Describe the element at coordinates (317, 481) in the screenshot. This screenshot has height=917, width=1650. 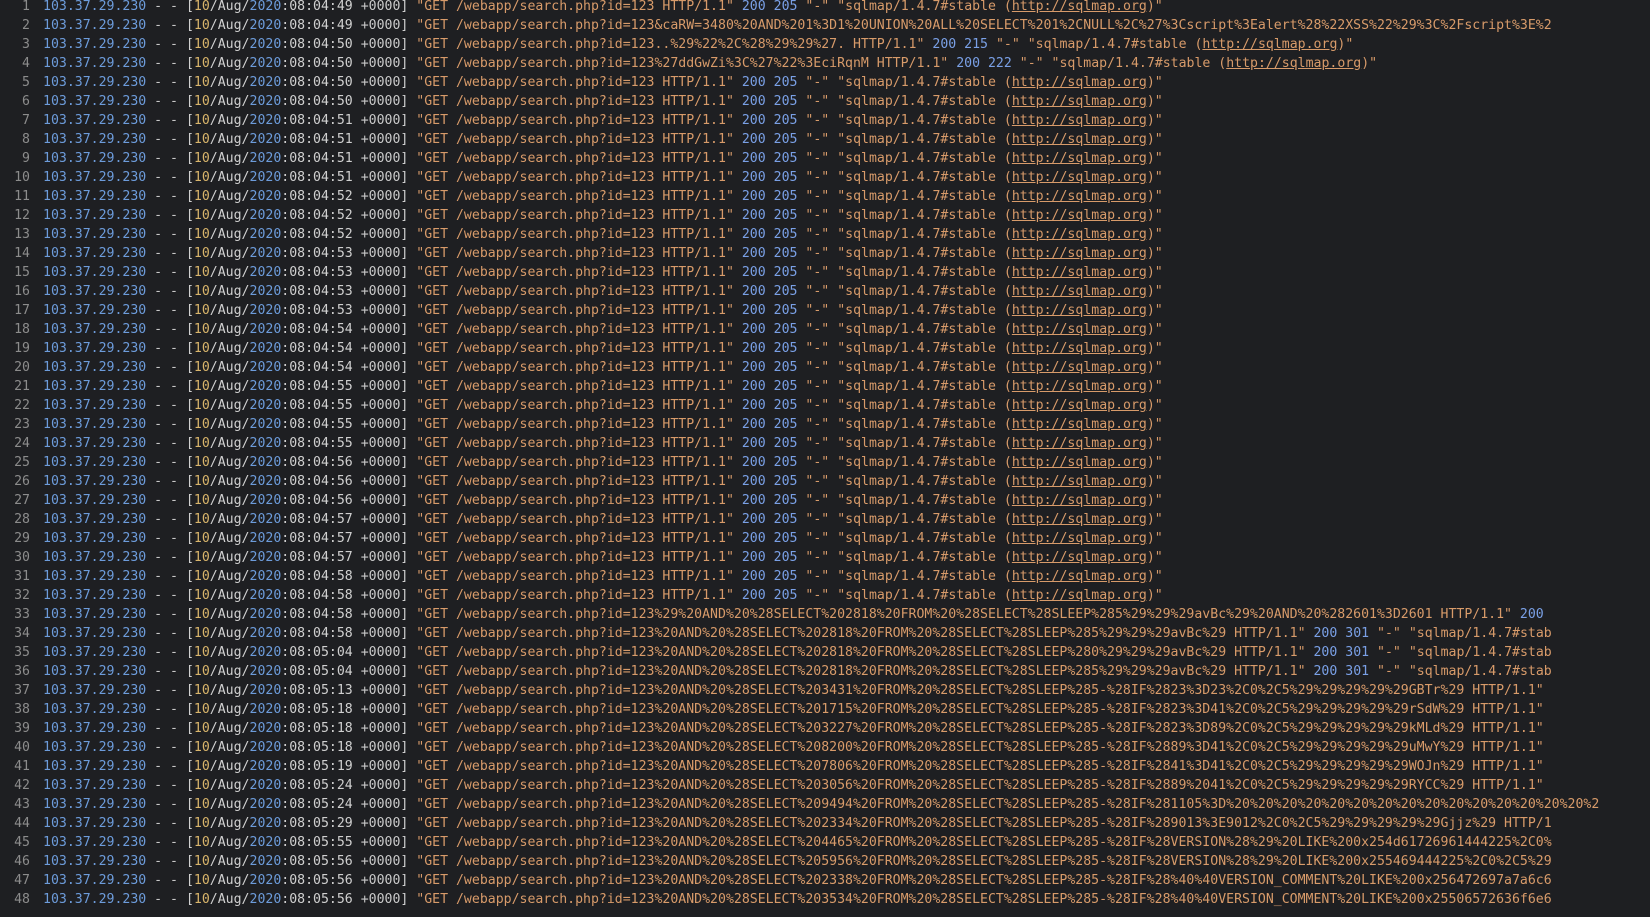
I see `timestamp-time: :08:04:56` at that location.